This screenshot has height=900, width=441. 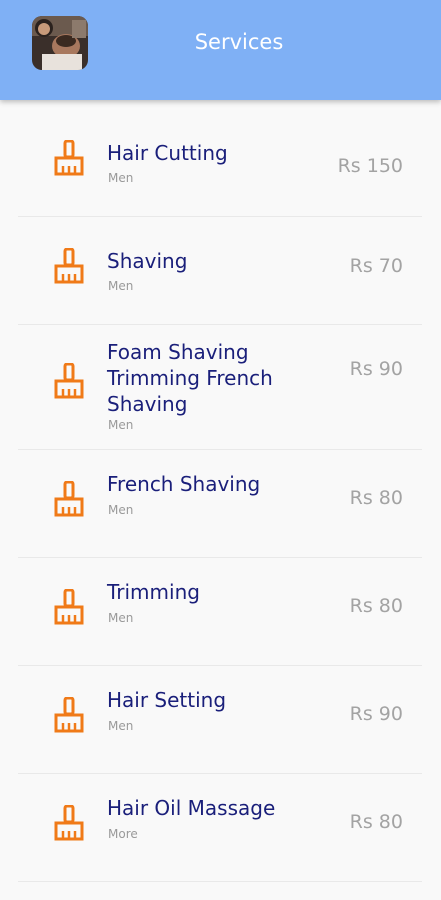 What do you see at coordinates (220, 504) in the screenshot?
I see `list-item: French Shaving Men Rs 80` at bounding box center [220, 504].